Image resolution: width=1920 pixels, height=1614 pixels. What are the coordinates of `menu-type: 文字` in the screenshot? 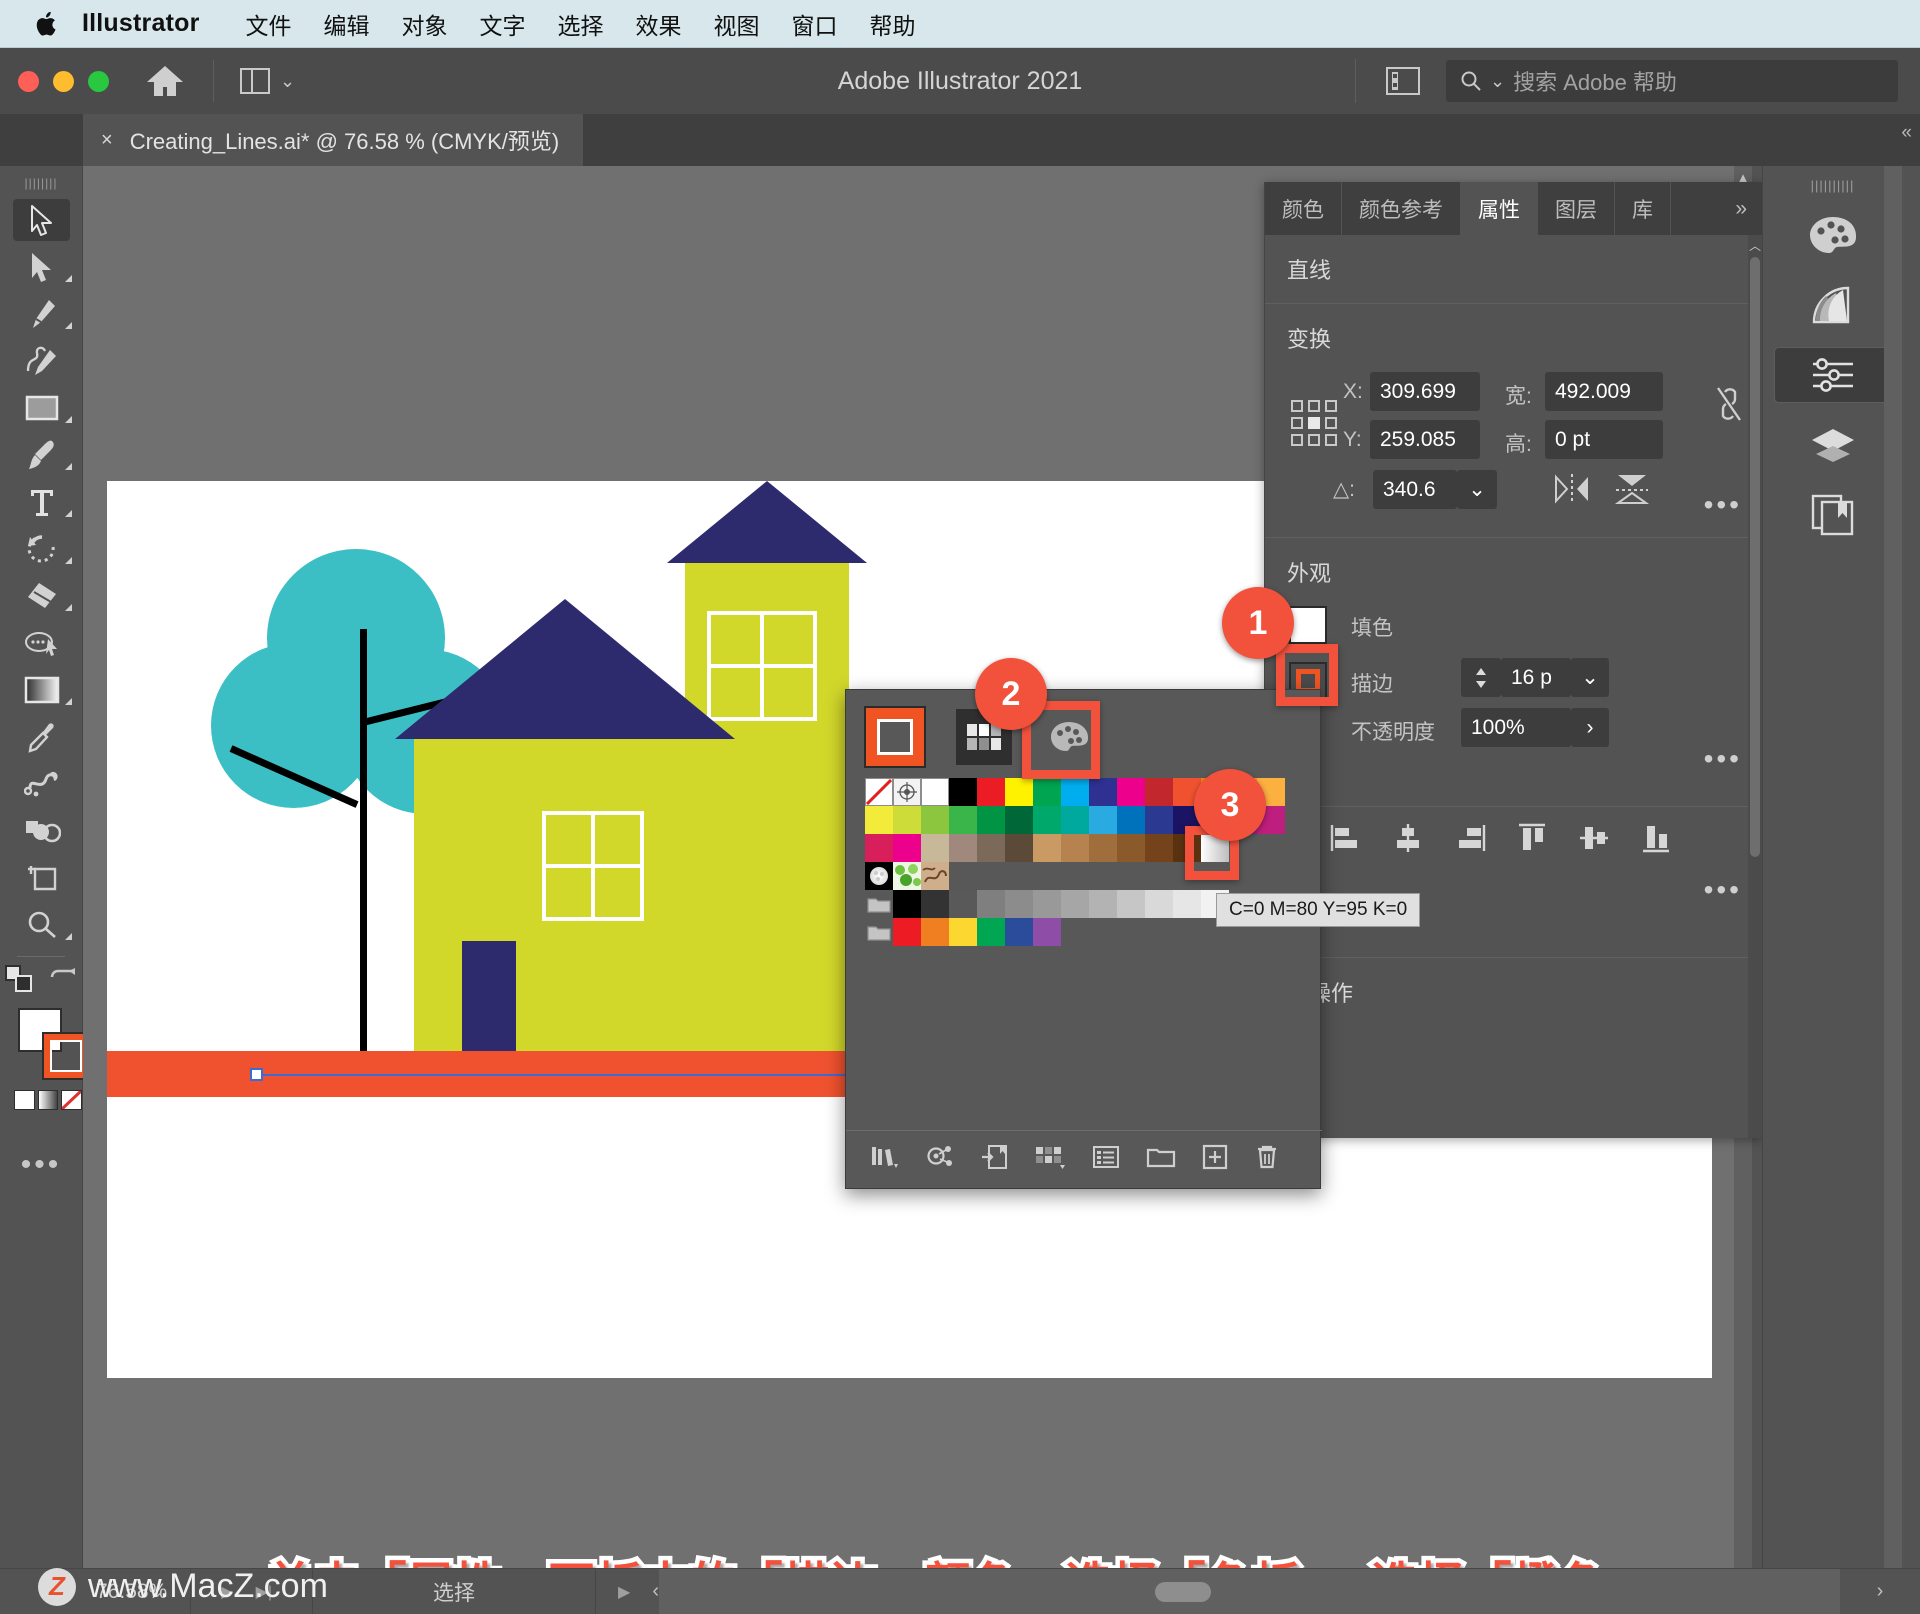 It's located at (503, 24).